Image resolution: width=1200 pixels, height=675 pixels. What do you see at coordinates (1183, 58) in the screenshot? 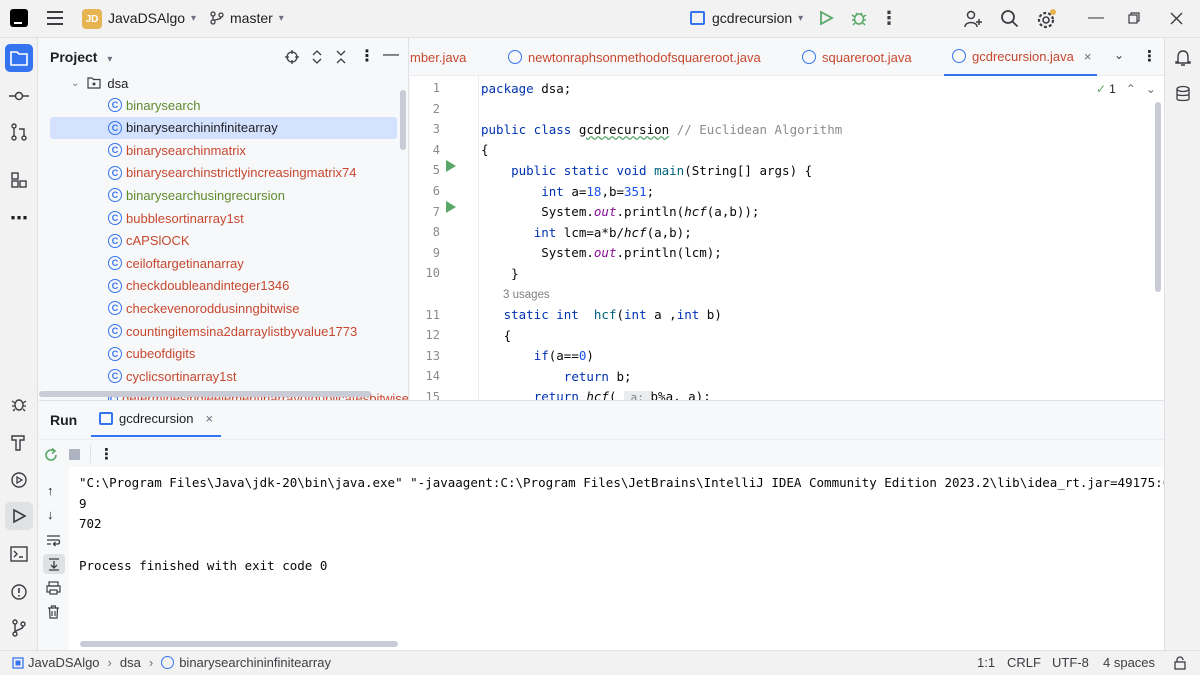
I see `notifications-tool-button` at bounding box center [1183, 58].